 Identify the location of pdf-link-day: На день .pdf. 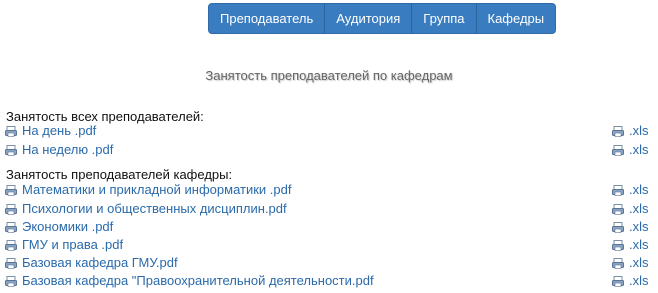
(50, 131).